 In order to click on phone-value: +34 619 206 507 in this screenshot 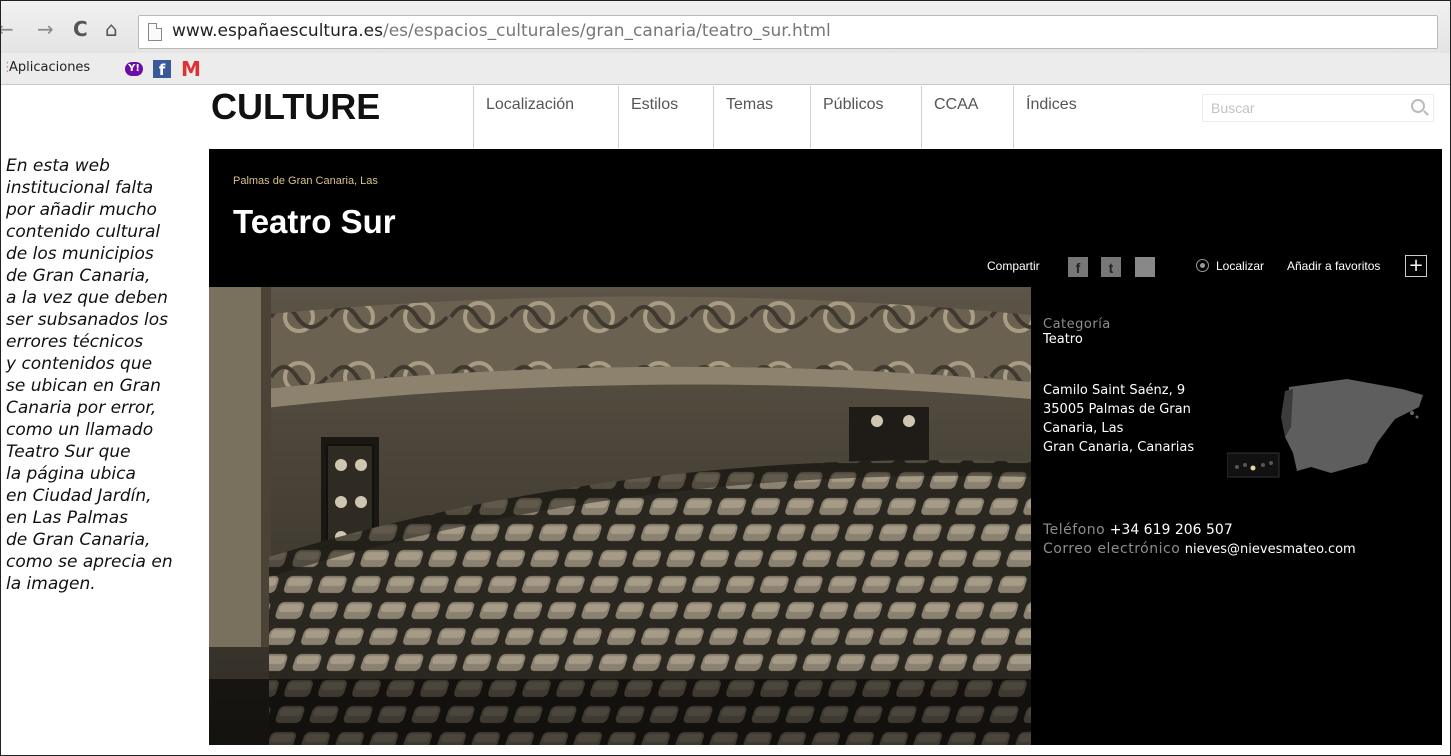, I will do `click(1171, 530)`.